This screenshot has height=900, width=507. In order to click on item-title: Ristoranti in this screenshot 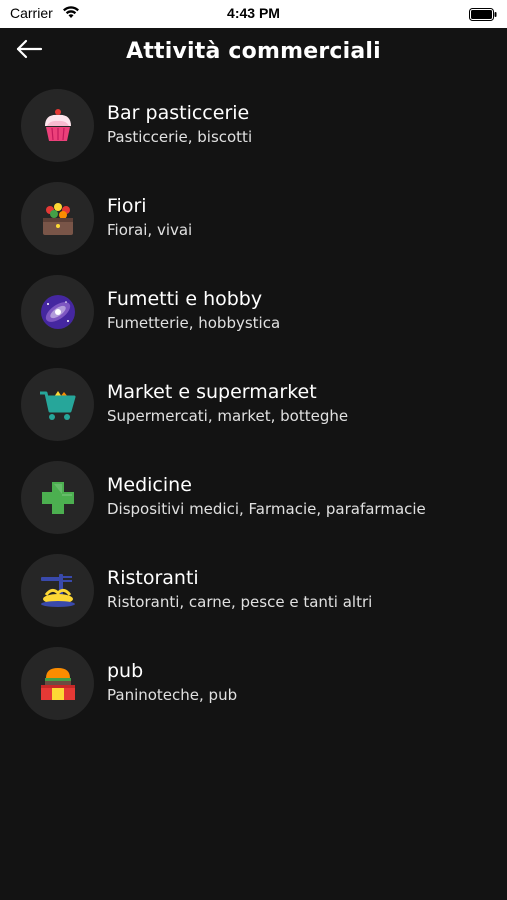, I will do `click(153, 578)`.